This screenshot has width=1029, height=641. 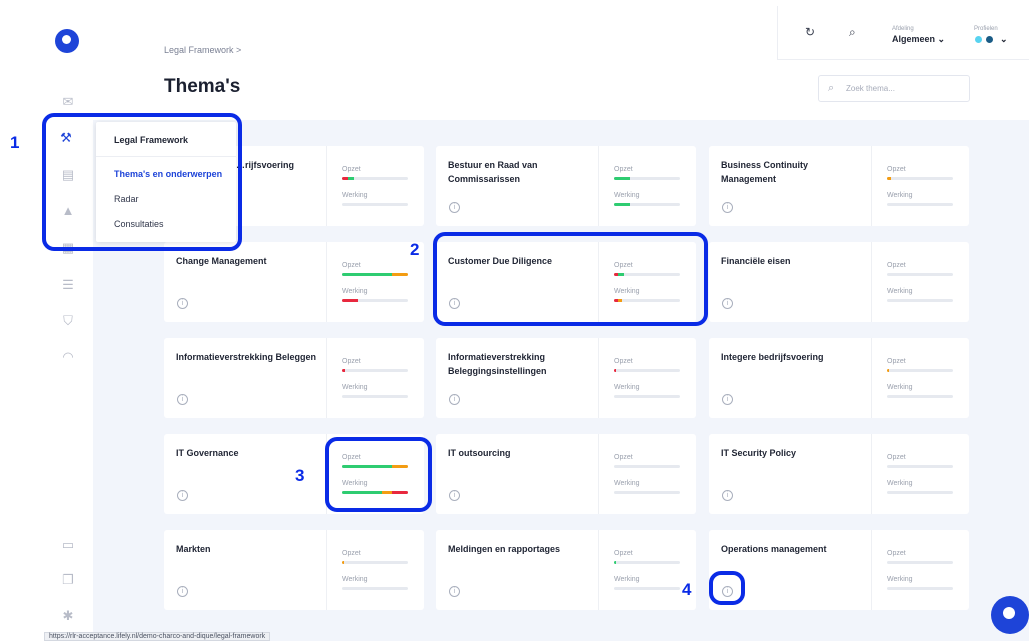 What do you see at coordinates (687, 589) in the screenshot?
I see `annotation-number-4: 4` at bounding box center [687, 589].